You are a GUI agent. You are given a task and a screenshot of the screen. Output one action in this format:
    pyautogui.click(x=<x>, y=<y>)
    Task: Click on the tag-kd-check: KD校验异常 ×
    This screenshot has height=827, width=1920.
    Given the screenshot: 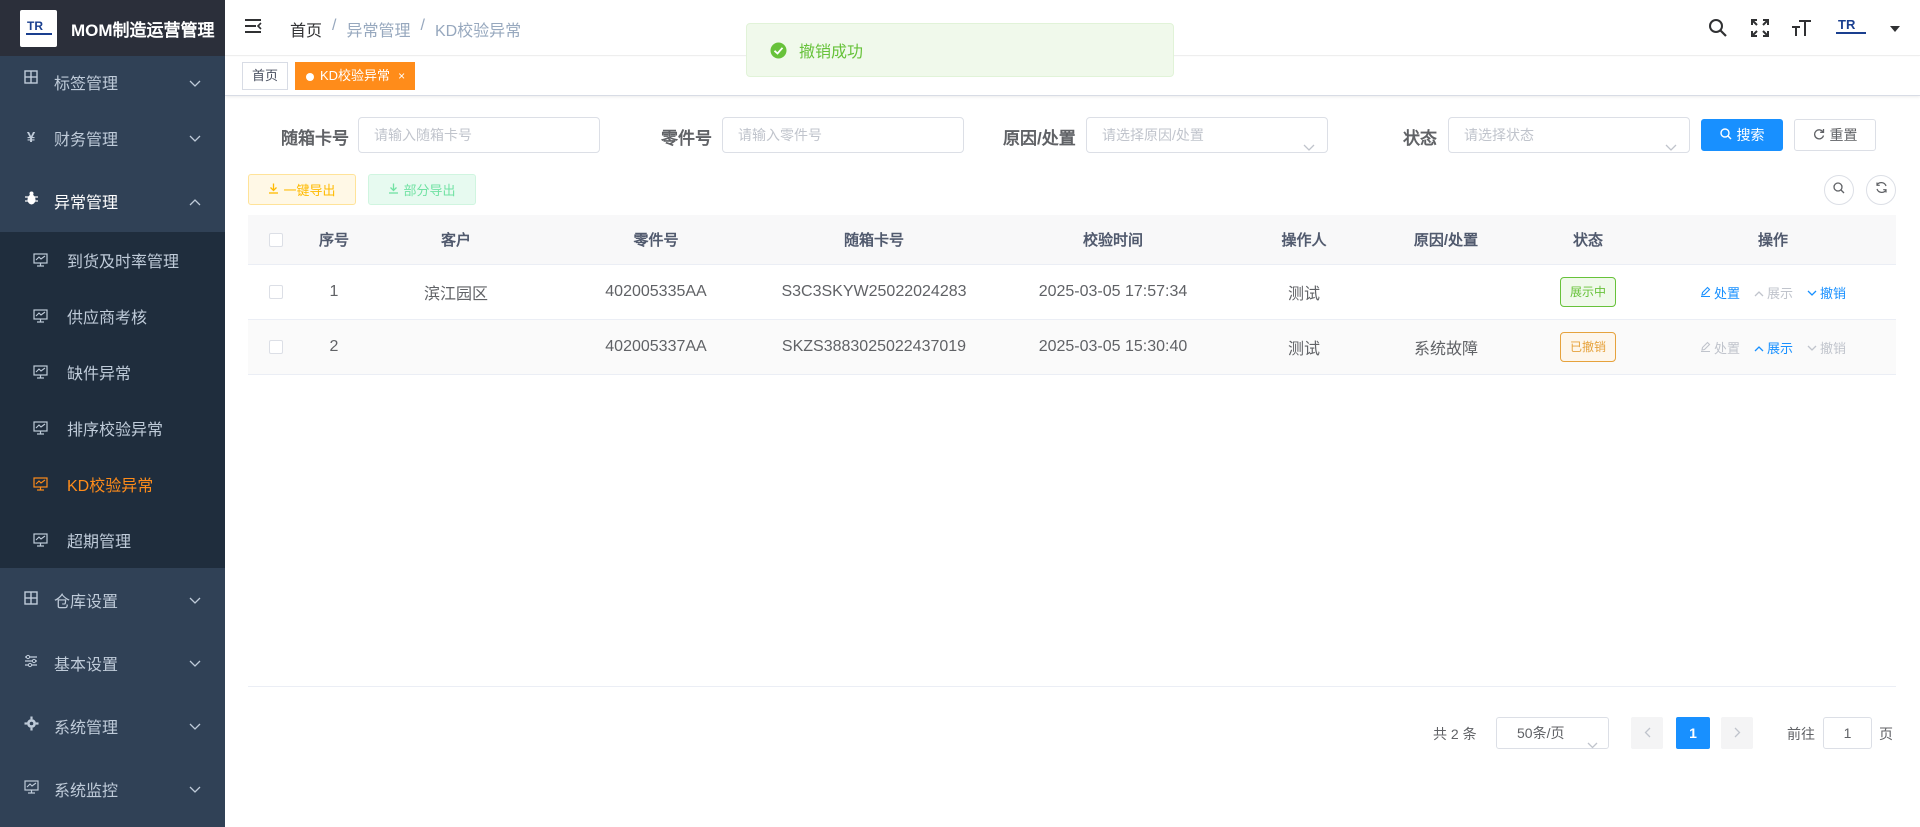 What is the action you would take?
    pyautogui.click(x=355, y=76)
    